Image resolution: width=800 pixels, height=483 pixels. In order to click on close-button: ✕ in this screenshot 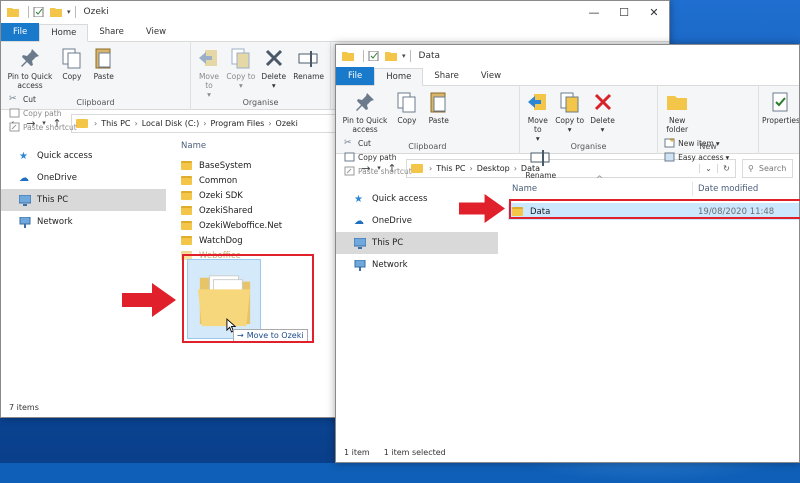, I will do `click(654, 12)`.